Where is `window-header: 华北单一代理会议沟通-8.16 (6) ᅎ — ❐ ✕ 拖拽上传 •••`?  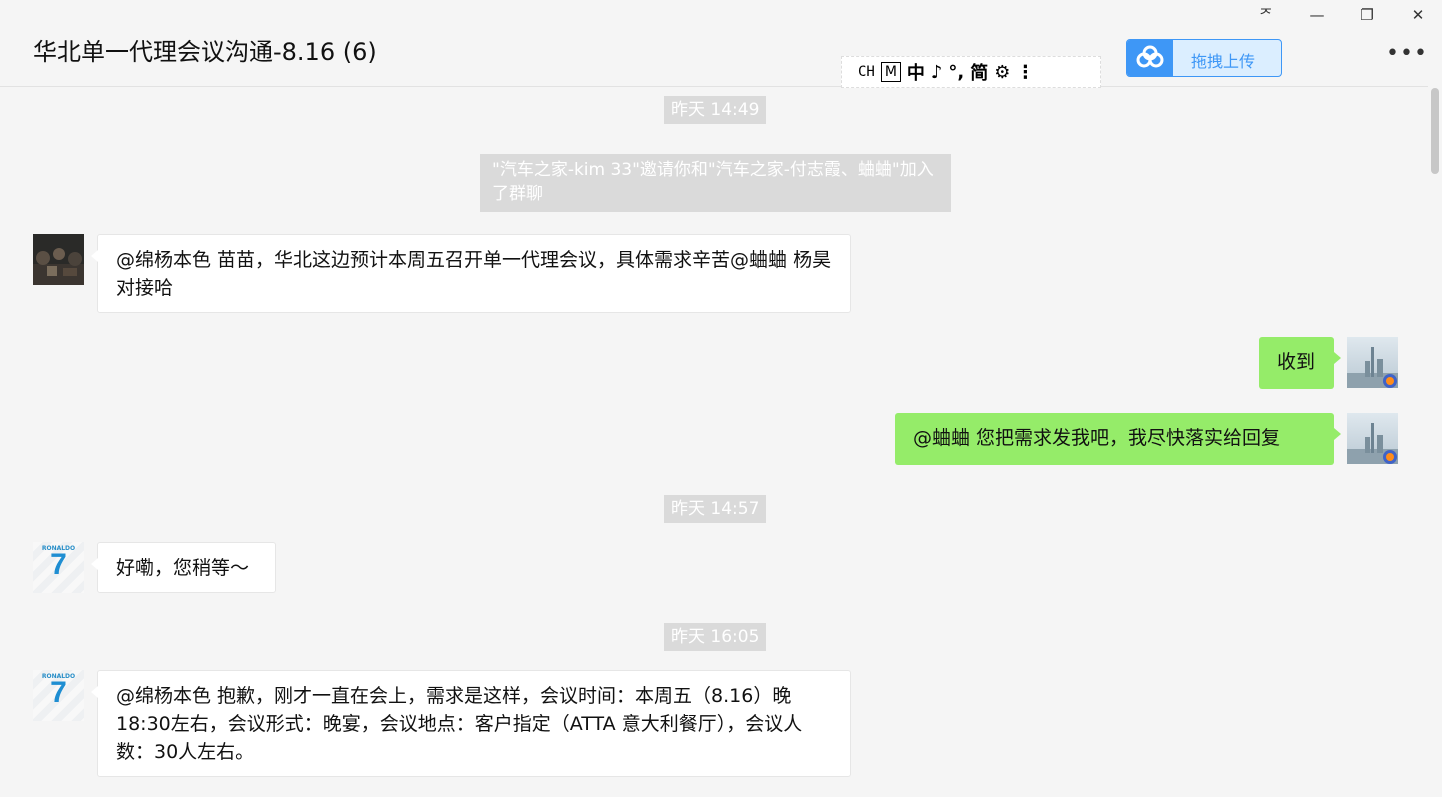
window-header: 华北单一代理会议沟通-8.16 (6) ᅎ — ❐ ✕ 拖拽上传 ••• is located at coordinates (721, 43).